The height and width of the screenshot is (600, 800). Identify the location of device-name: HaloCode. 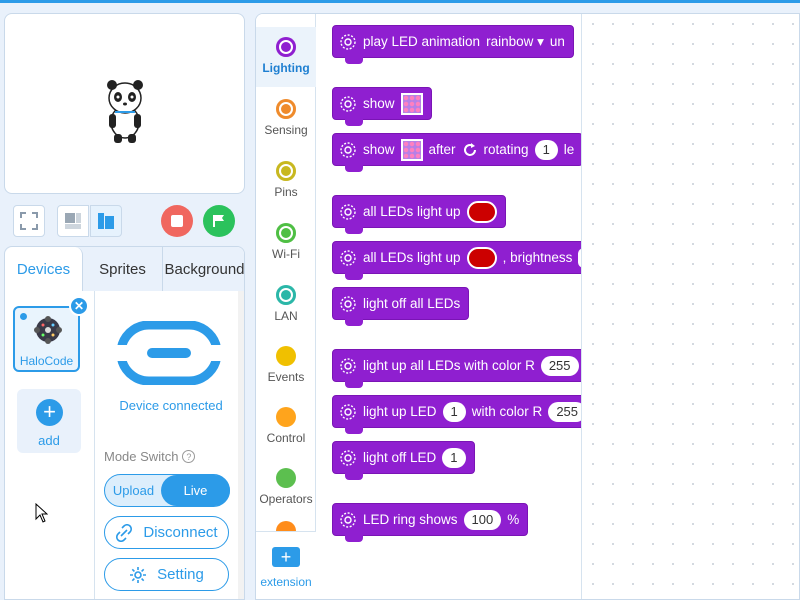
(46, 361).